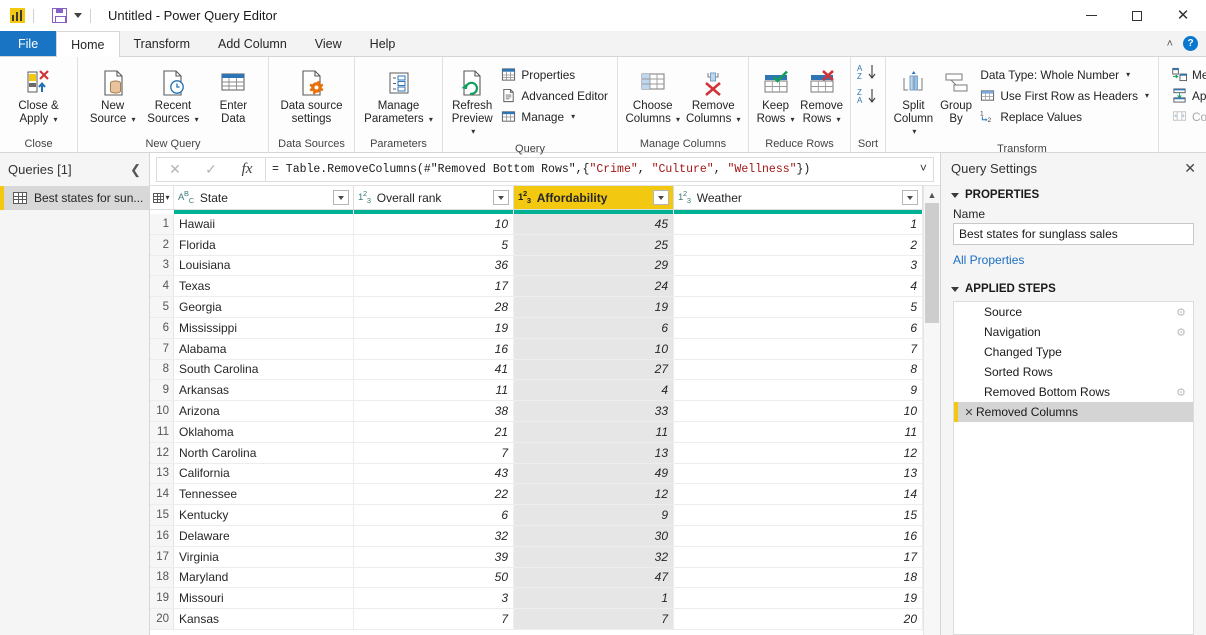 The width and height of the screenshot is (1206, 635). Describe the element at coordinates (28, 43) in the screenshot. I see `tab-file: File` at that location.